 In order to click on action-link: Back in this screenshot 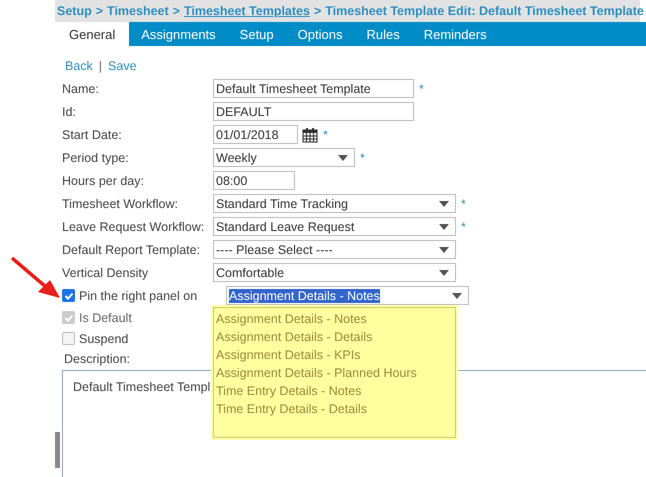, I will do `click(79, 66)`.